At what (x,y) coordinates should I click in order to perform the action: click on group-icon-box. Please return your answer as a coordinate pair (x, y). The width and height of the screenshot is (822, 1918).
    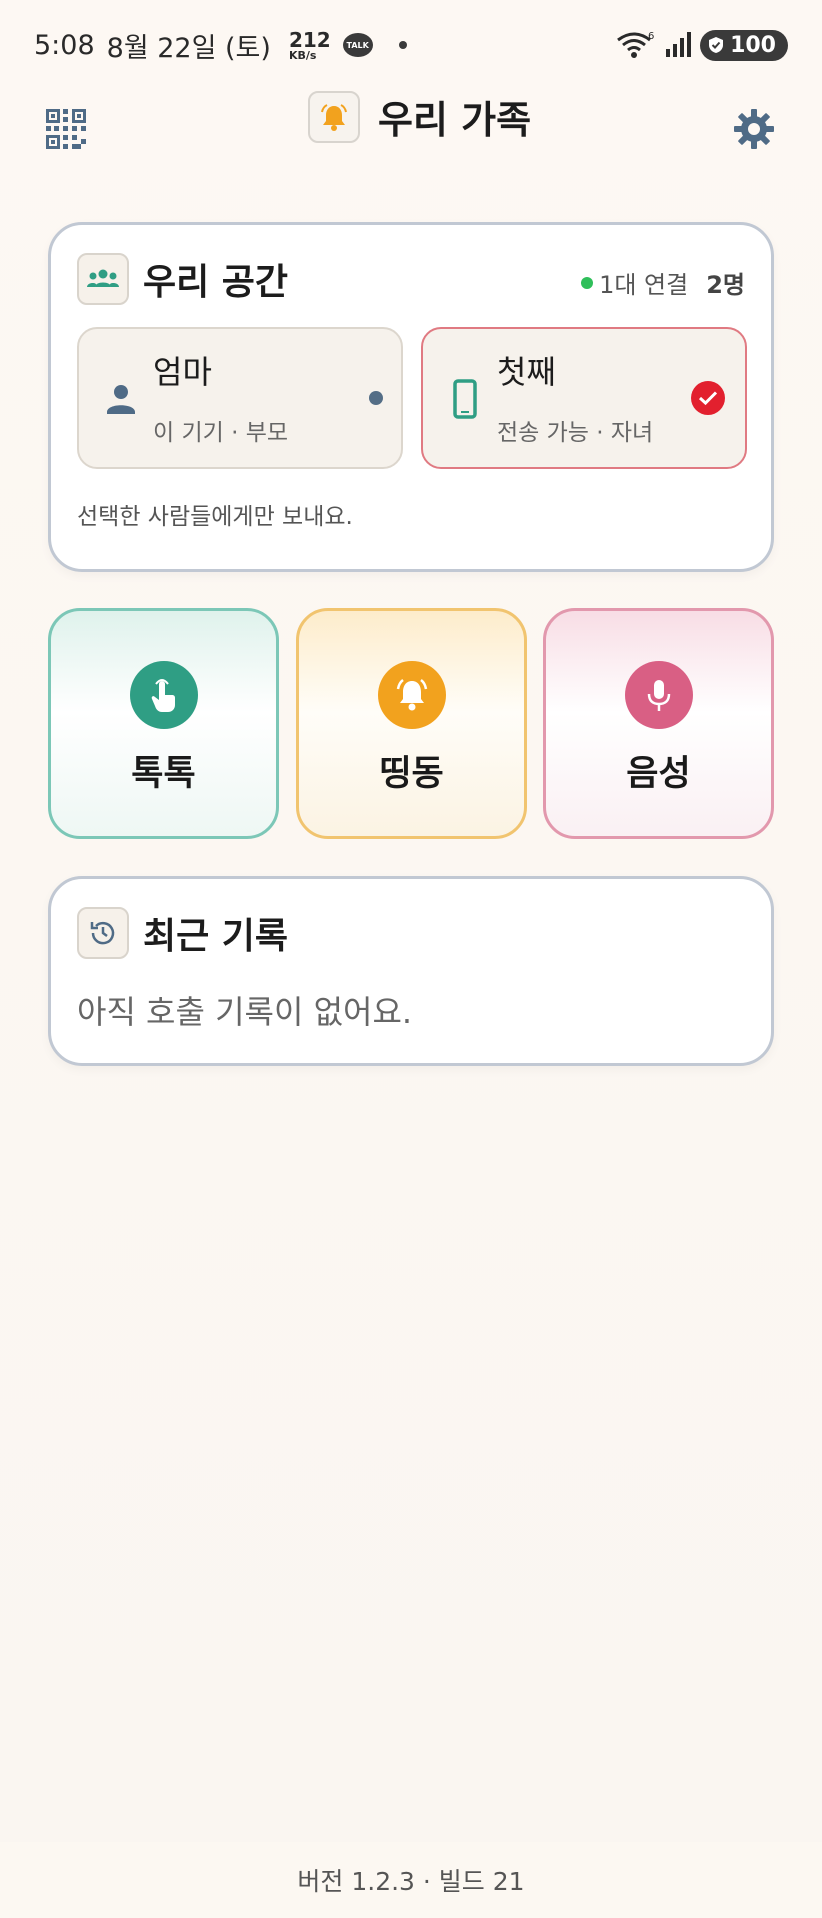
    Looking at the image, I should click on (103, 279).